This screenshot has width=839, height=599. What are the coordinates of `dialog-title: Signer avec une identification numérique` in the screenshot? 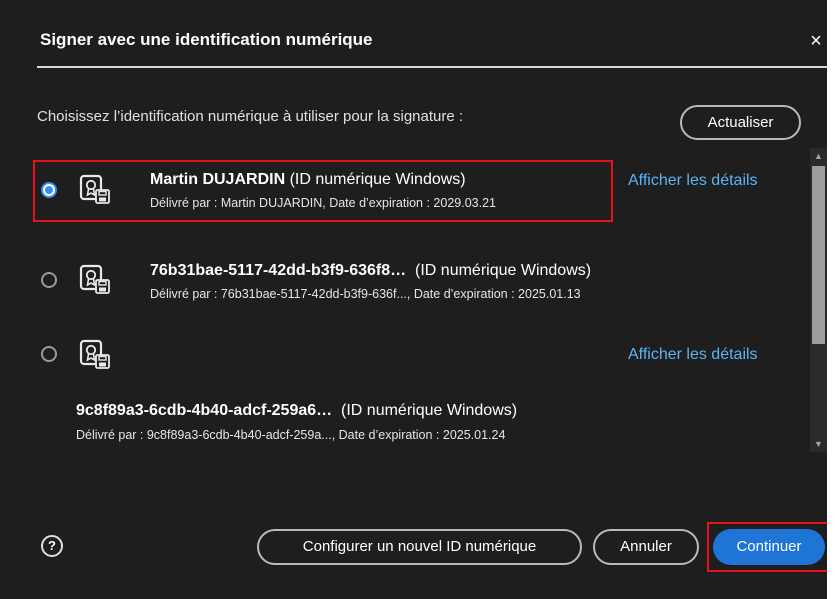 It's located at (206, 39).